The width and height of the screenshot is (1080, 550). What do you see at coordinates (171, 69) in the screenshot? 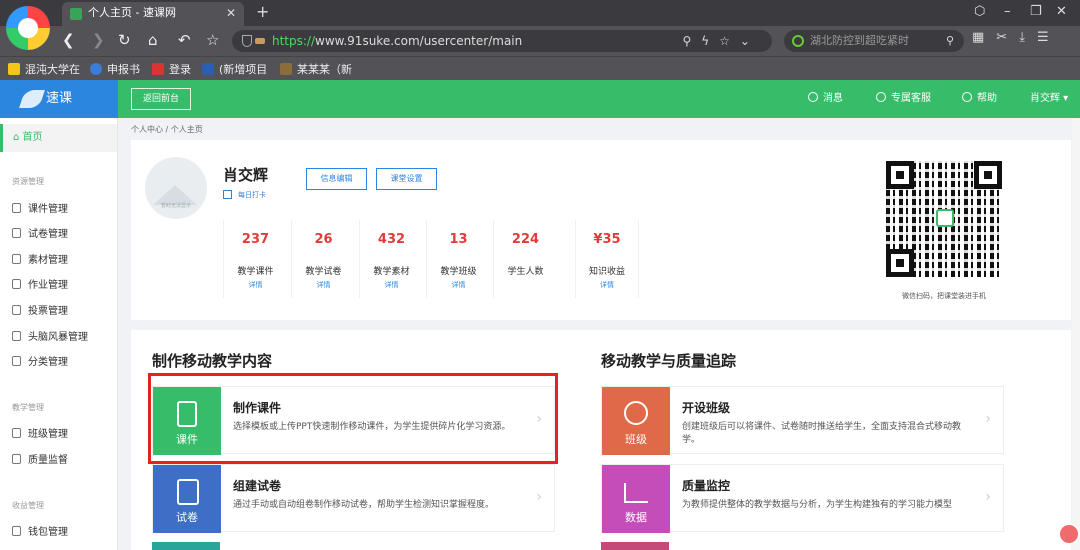
I see `bookmark-item: 登录` at bounding box center [171, 69].